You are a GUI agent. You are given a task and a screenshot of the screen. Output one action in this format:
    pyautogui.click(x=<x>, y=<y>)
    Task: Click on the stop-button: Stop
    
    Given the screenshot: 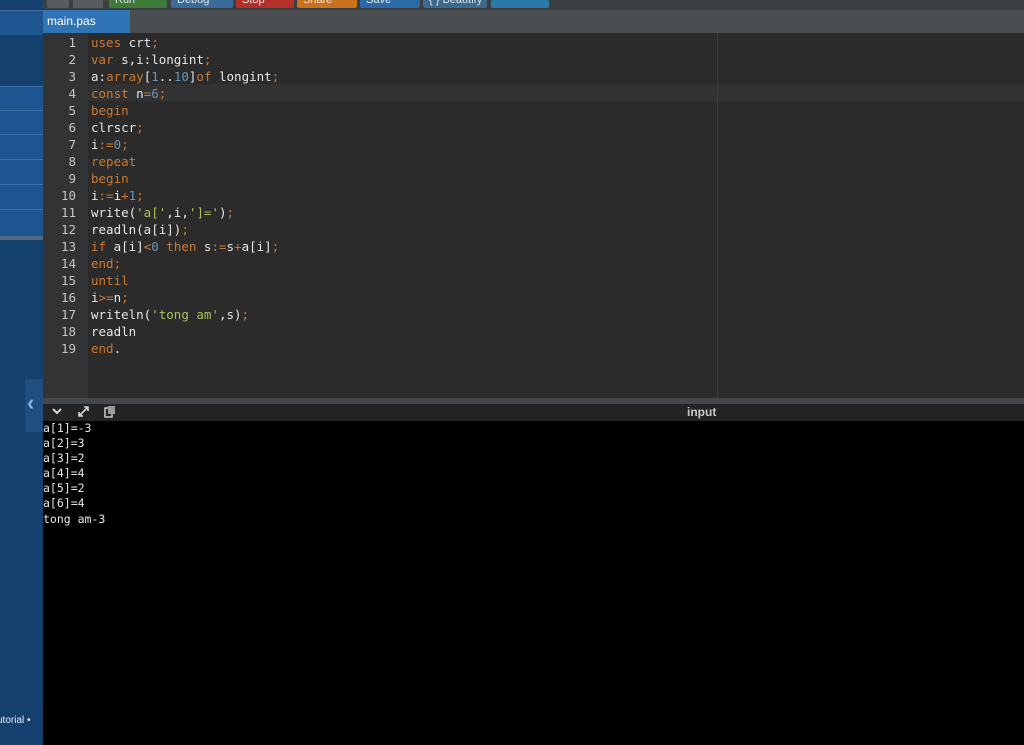 What is the action you would take?
    pyautogui.click(x=265, y=4)
    